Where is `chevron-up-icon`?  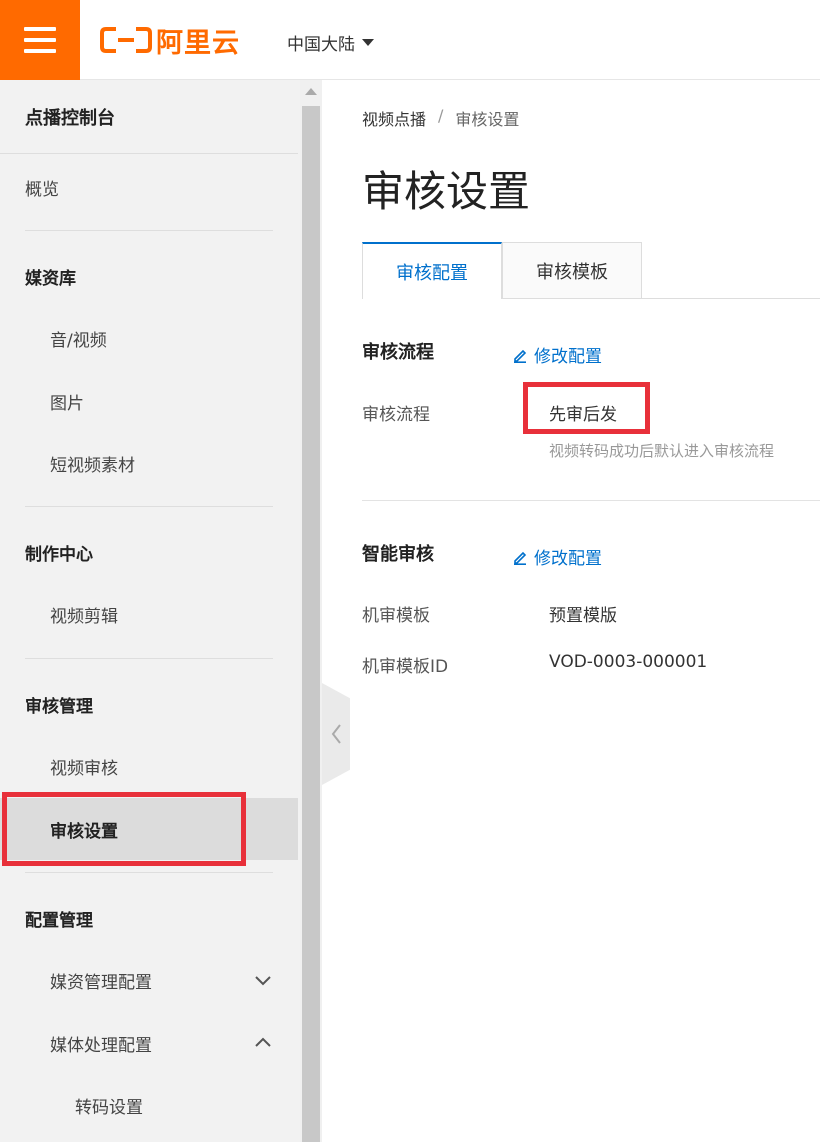
chevron-up-icon is located at coordinates (263, 1042).